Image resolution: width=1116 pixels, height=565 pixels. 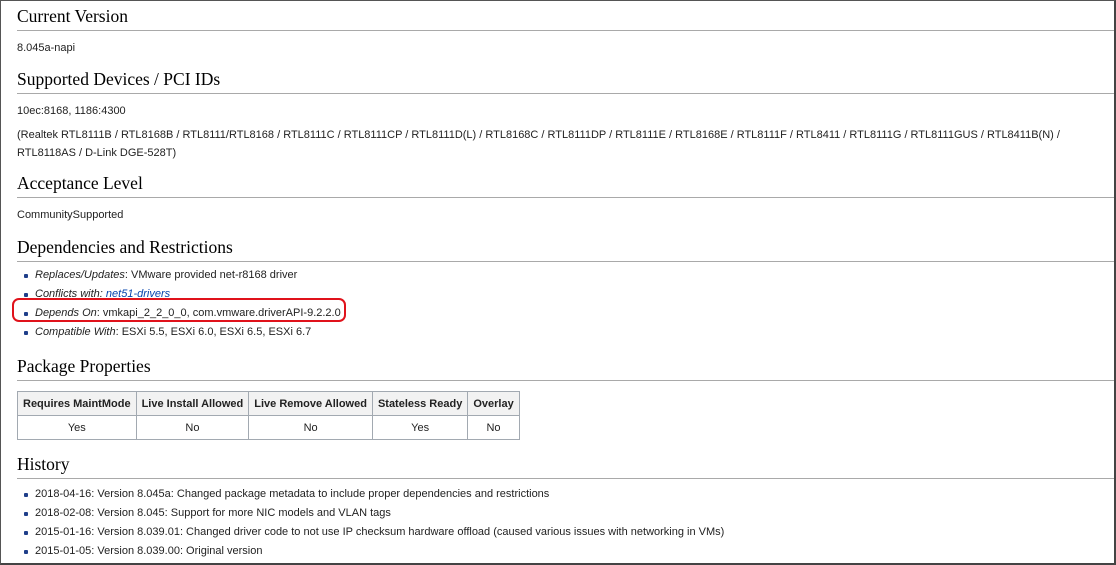 I want to click on dependency-value: : VMware provided net-r8168 driver, so click(x=211, y=275).